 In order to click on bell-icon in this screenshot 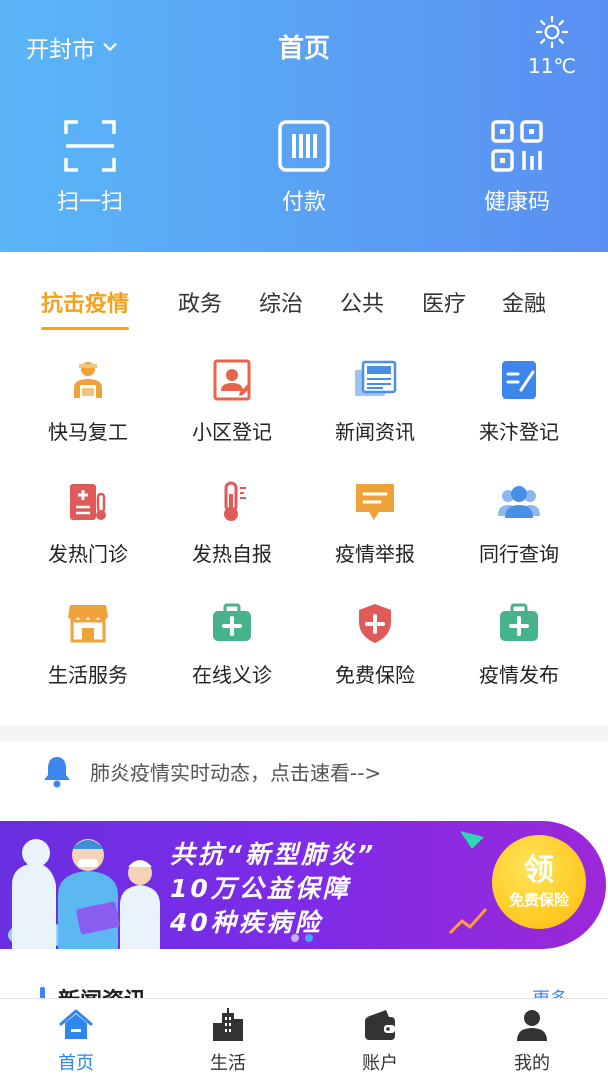, I will do `click(57, 772)`.